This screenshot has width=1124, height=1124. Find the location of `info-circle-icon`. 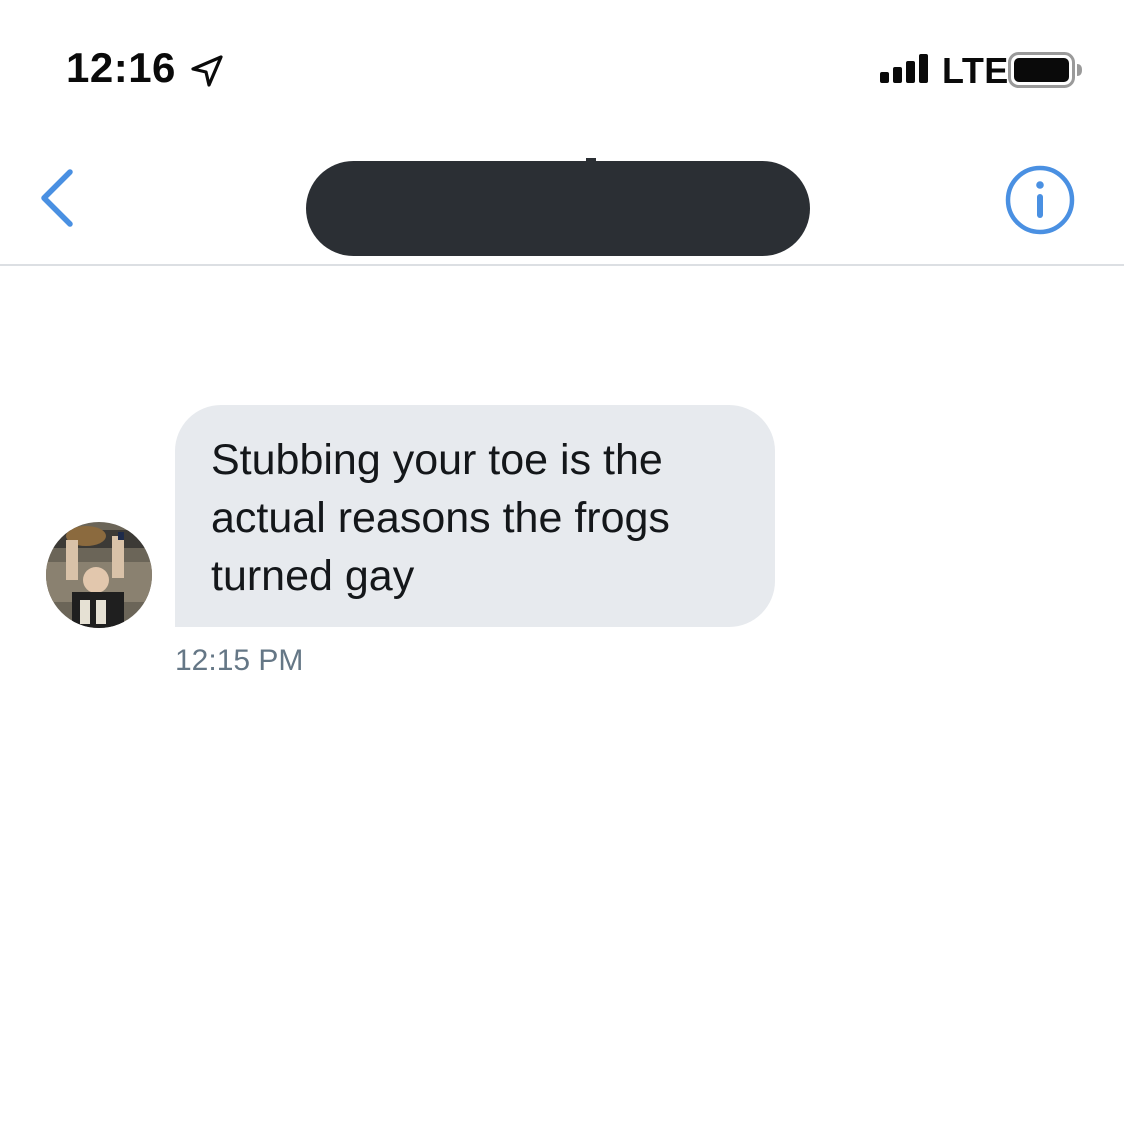

info-circle-icon is located at coordinates (1040, 200).